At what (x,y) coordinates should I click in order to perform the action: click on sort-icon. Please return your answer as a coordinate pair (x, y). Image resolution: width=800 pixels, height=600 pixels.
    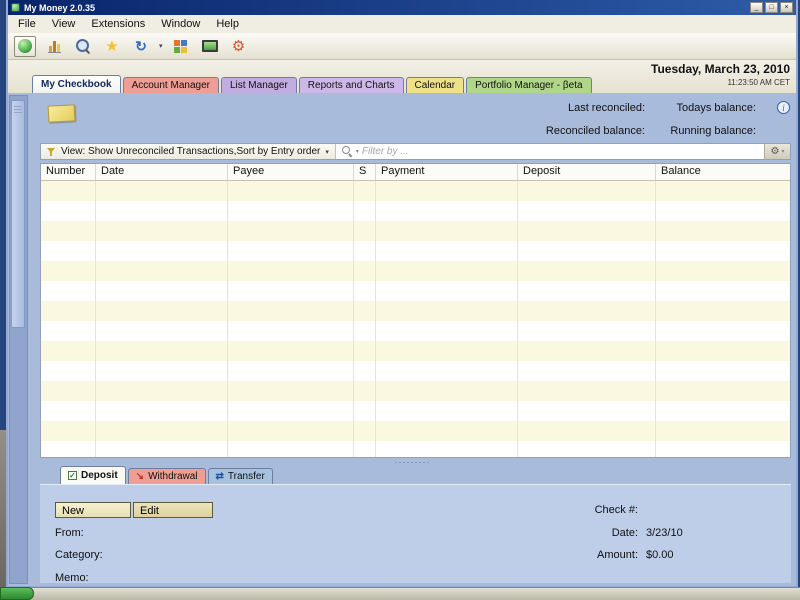
    Looking at the image, I should click on (51, 152).